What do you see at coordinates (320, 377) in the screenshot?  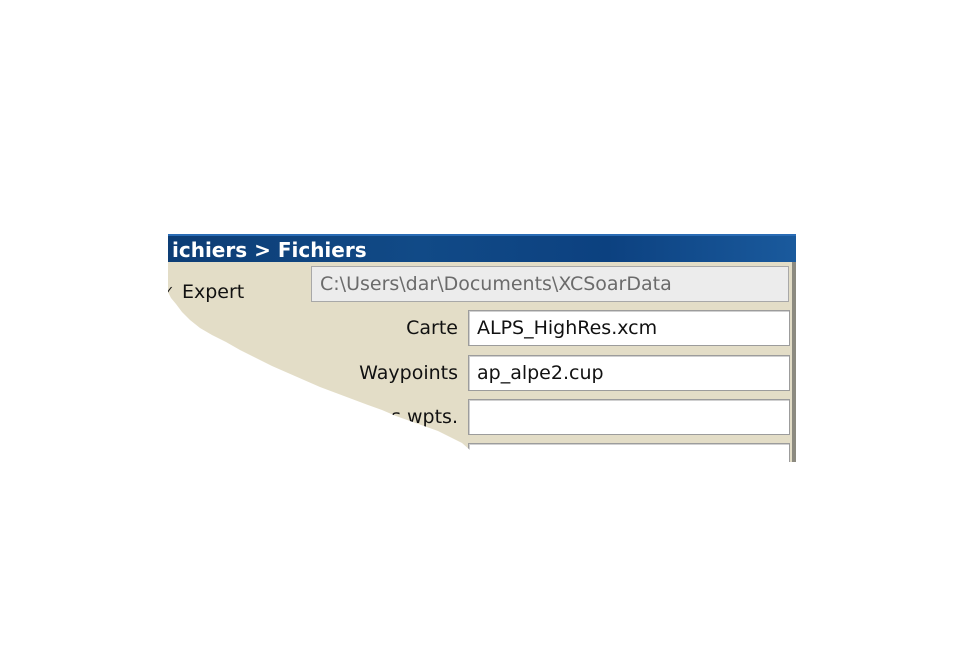 I see `torn-edge-mask` at bounding box center [320, 377].